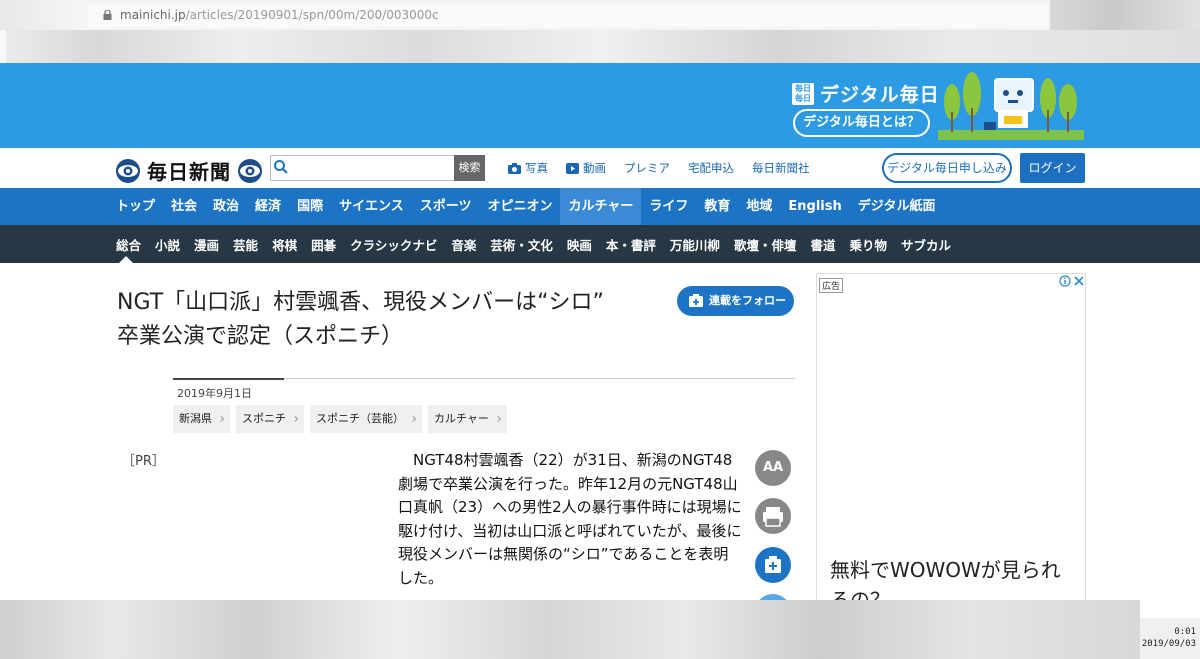  Describe the element at coordinates (631, 244) in the screenshot. I see `subnav-item-books: 本・書評` at that location.